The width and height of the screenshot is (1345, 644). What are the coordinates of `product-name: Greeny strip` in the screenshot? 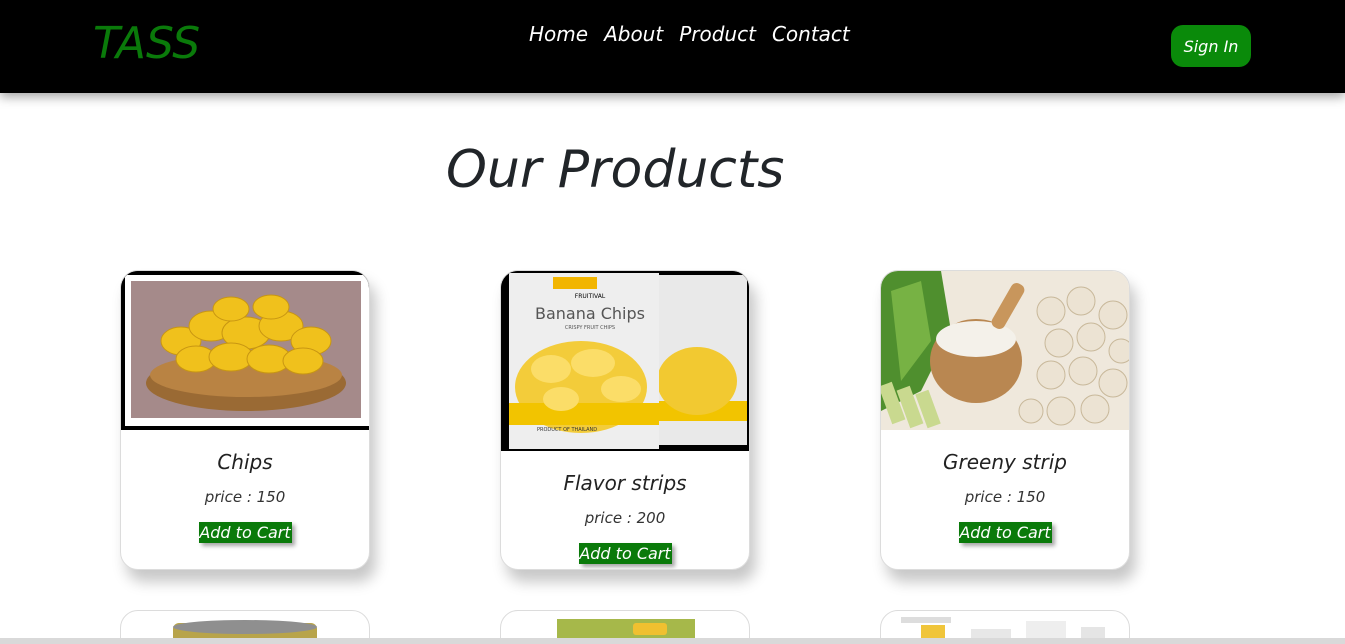 It's located at (1005, 462).